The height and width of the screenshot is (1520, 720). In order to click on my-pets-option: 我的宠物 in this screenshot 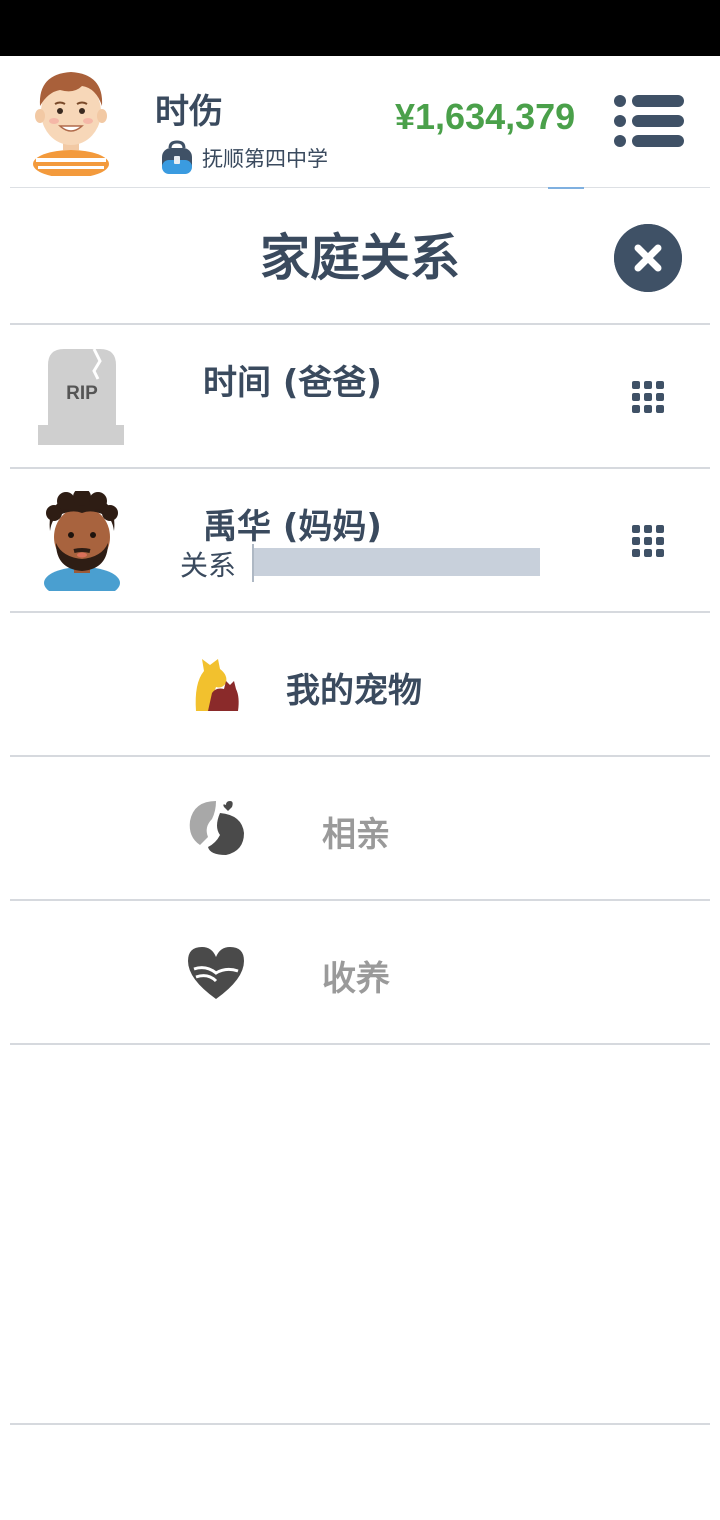, I will do `click(360, 684)`.